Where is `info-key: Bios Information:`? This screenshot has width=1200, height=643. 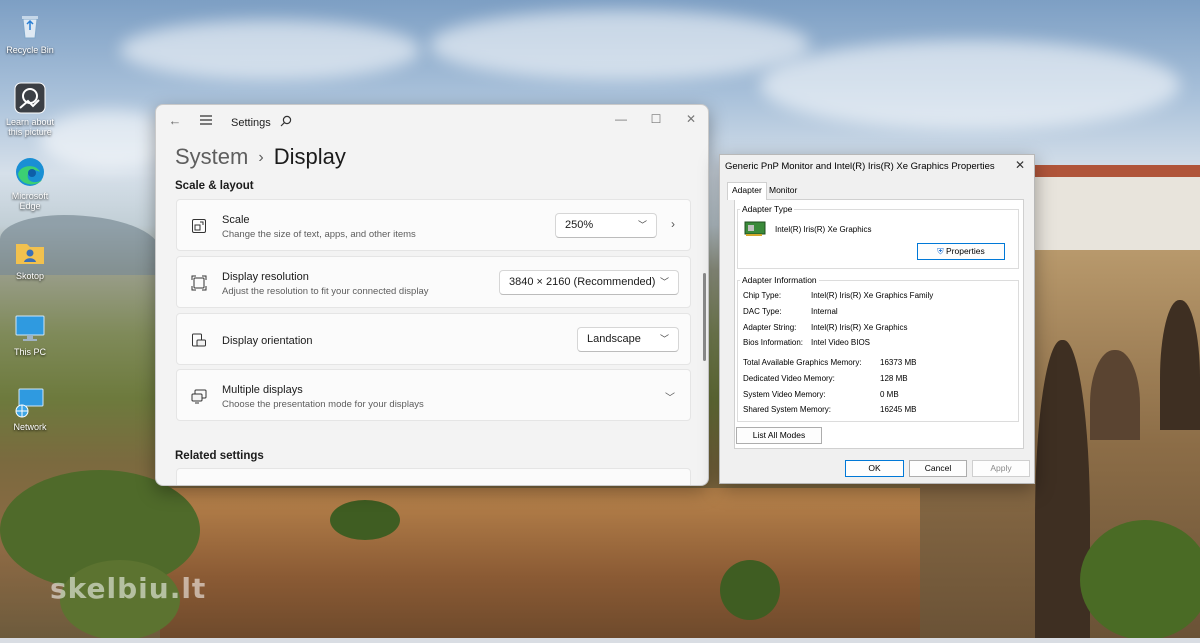
info-key: Bios Information: is located at coordinates (773, 342).